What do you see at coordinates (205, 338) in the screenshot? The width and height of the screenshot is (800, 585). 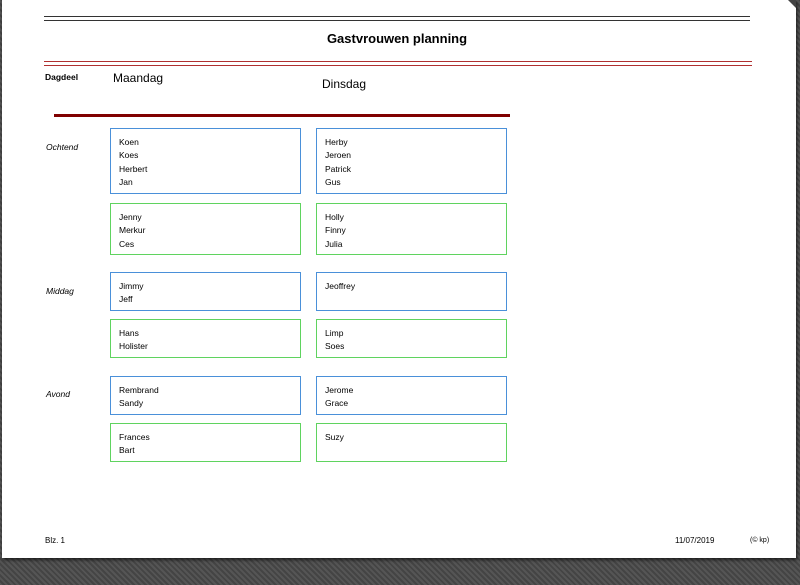 I see `assignment-box: Hans Holister` at bounding box center [205, 338].